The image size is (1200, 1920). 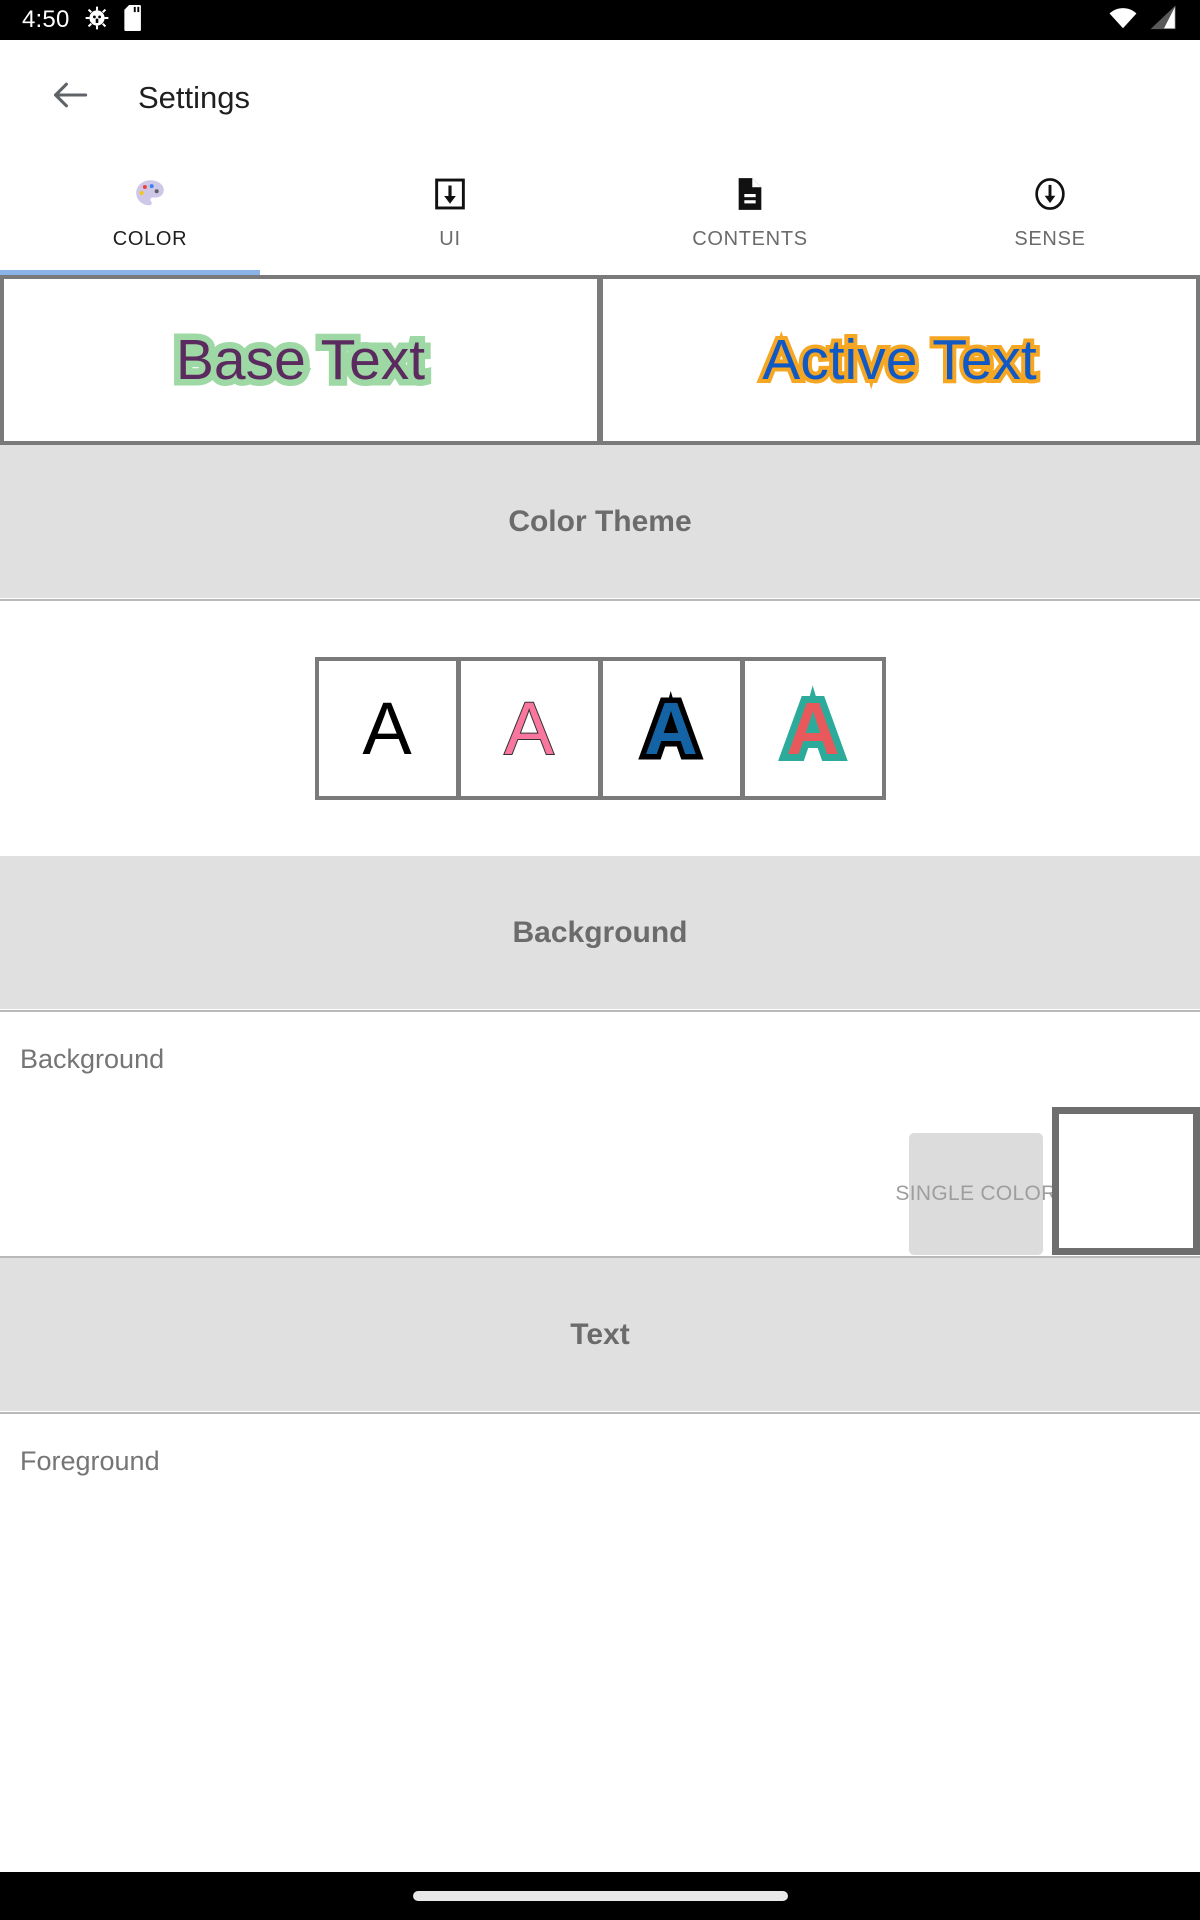 What do you see at coordinates (600, 20) in the screenshot?
I see `status-bar: 4:50` at bounding box center [600, 20].